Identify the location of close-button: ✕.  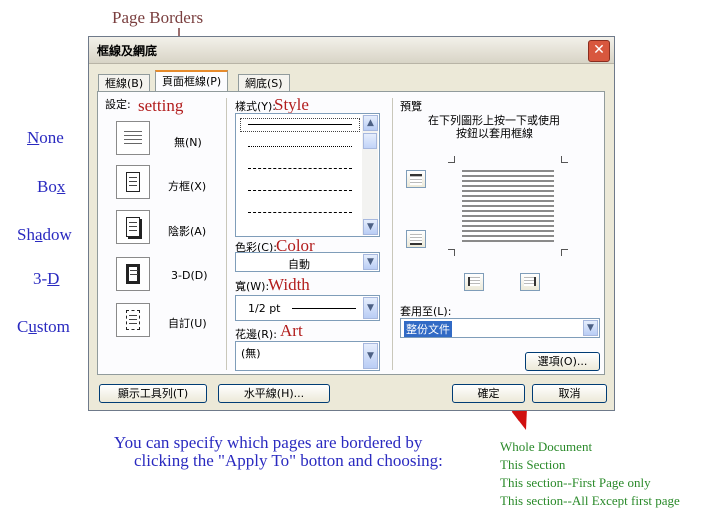
(599, 51).